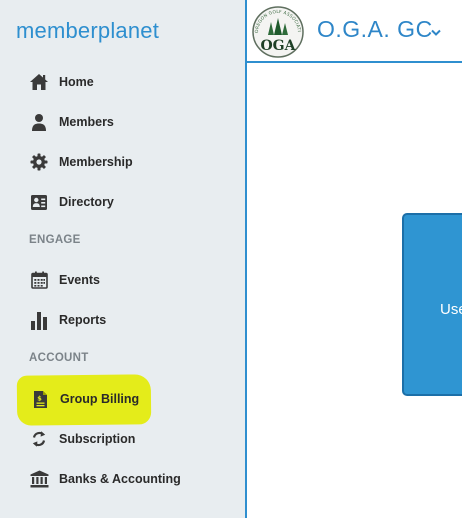 This screenshot has height=518, width=462. I want to click on section-label-engage: ENGAGE, so click(55, 240).